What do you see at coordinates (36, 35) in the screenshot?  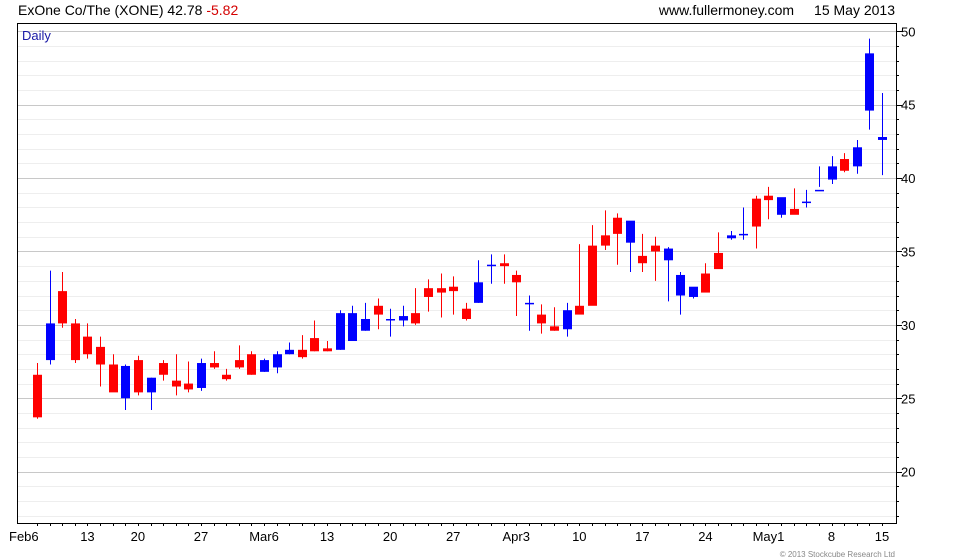 I see `period-label: Daily` at bounding box center [36, 35].